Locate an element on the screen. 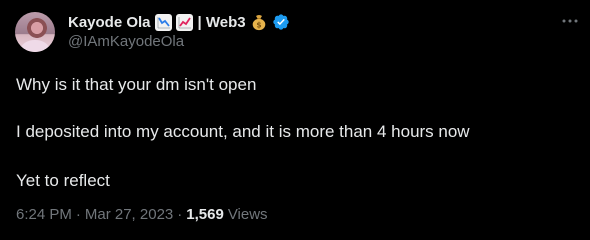 The width and height of the screenshot is (590, 240). views-label: Views is located at coordinates (247, 214).